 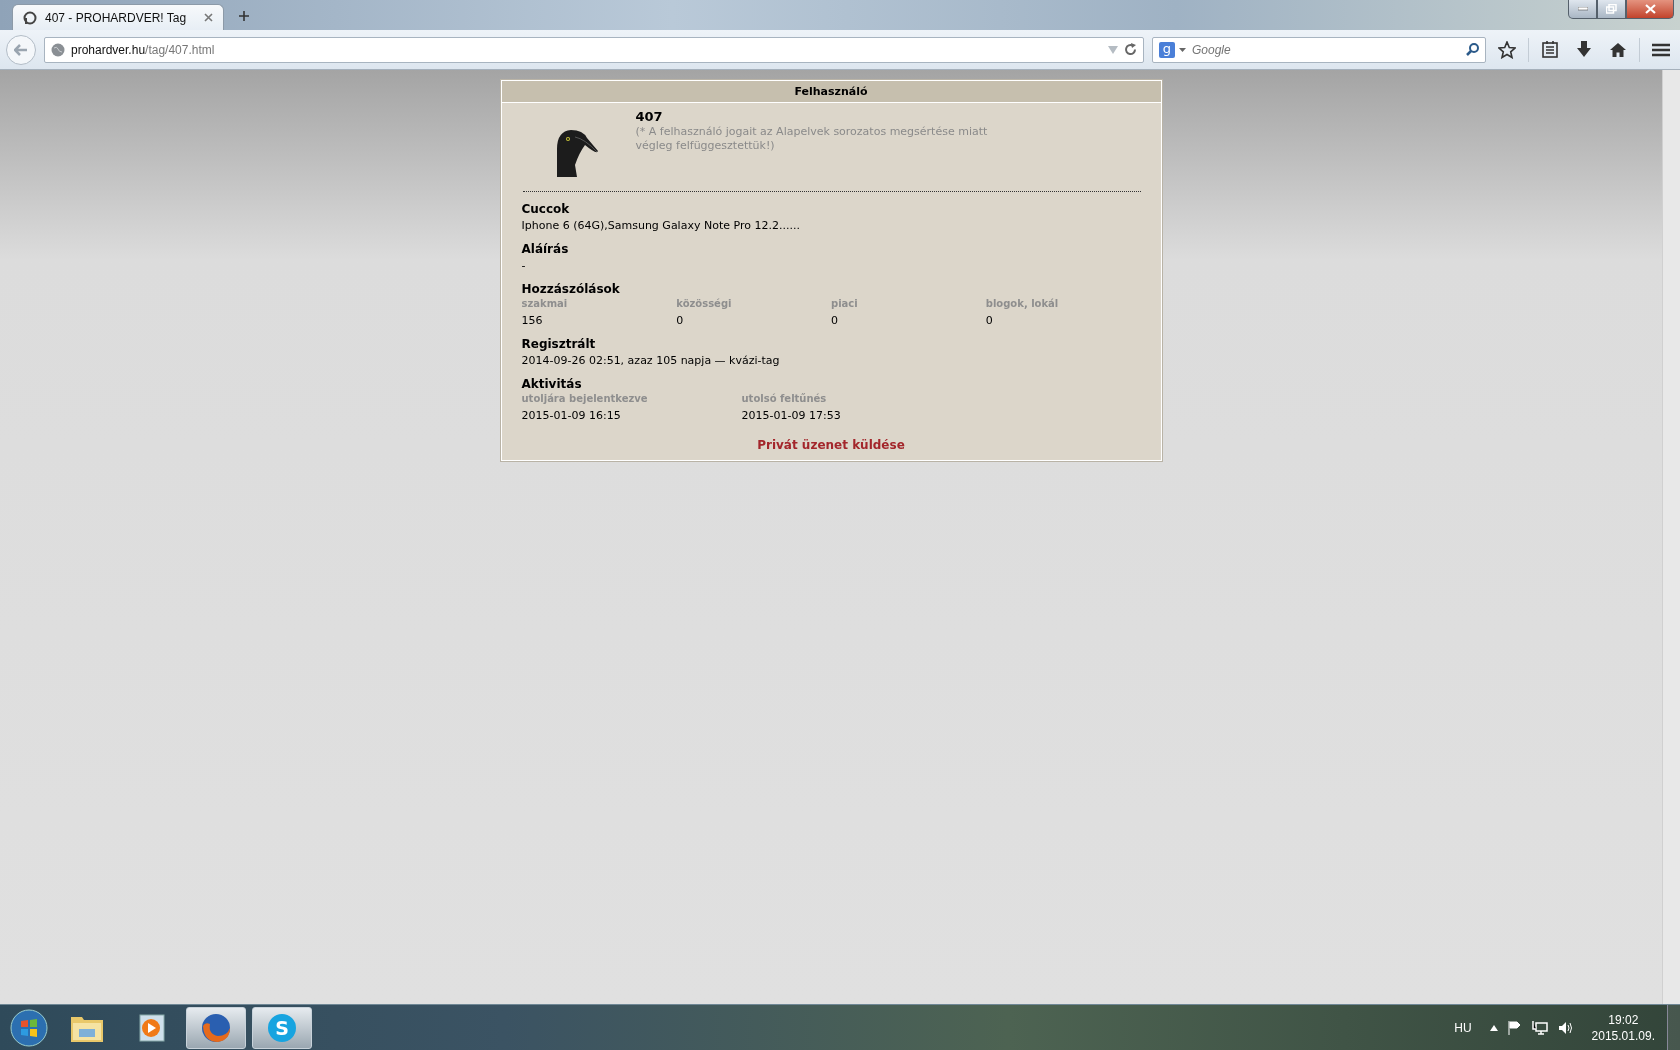 I want to click on browser-tab: 407 - PROHARDVER! Tag, so click(x=118, y=17).